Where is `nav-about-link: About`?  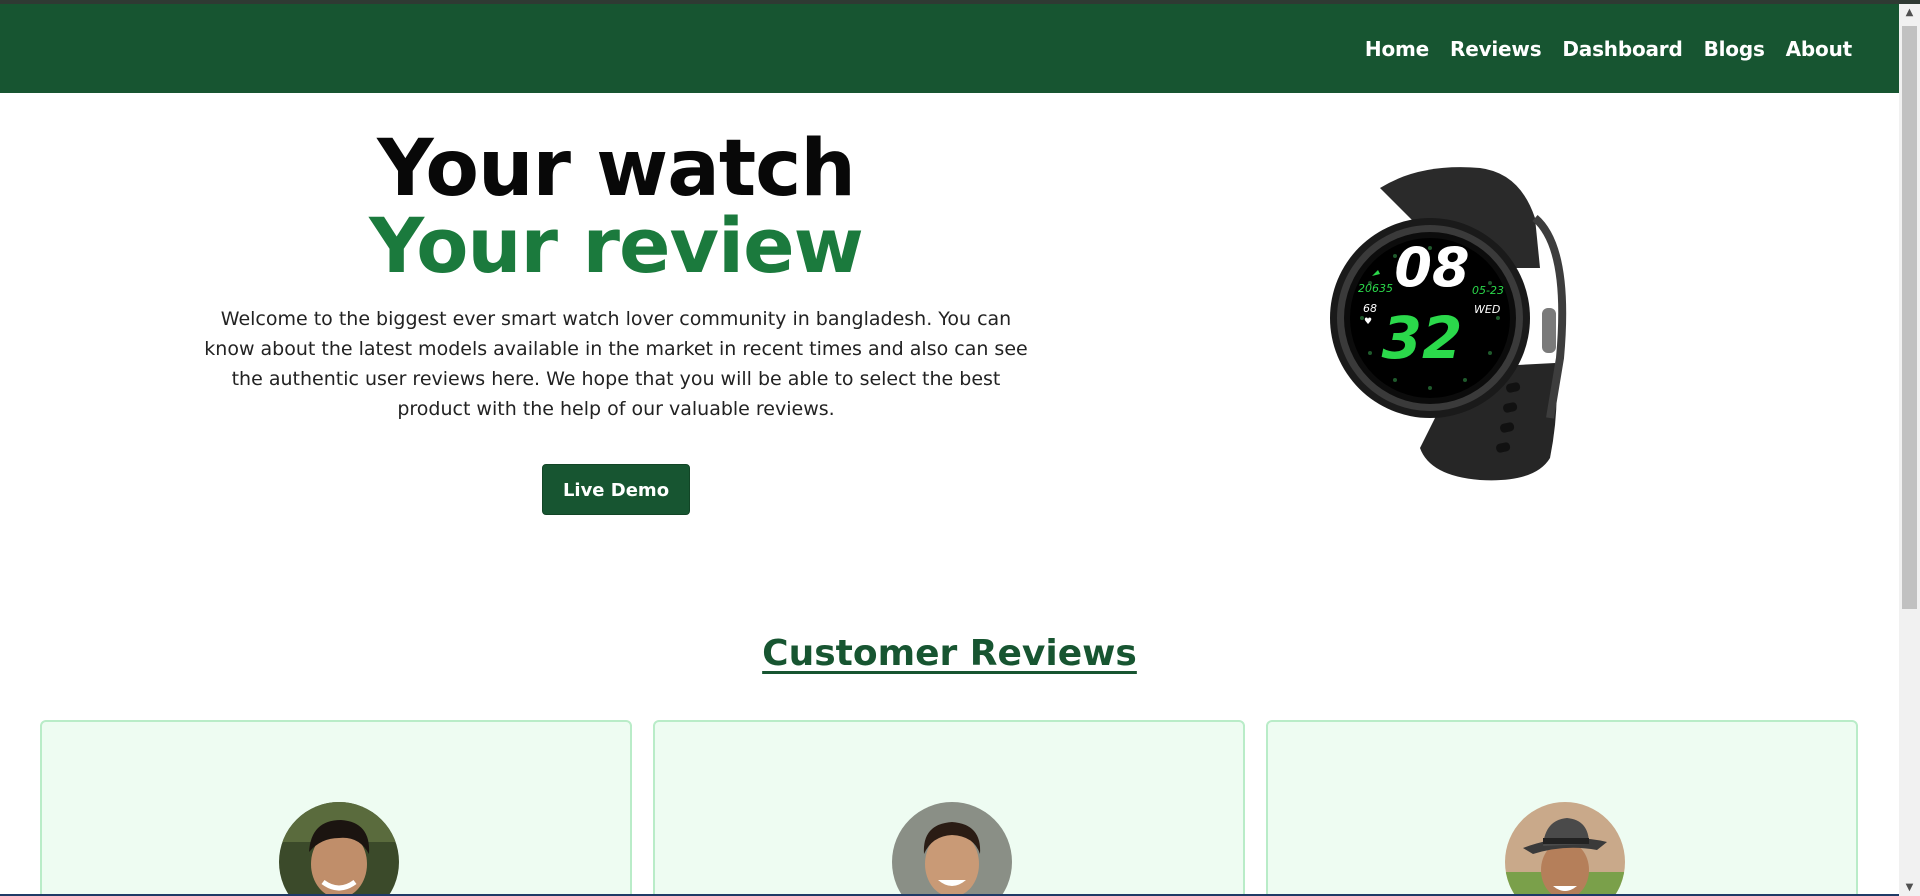 nav-about-link: About is located at coordinates (1819, 49).